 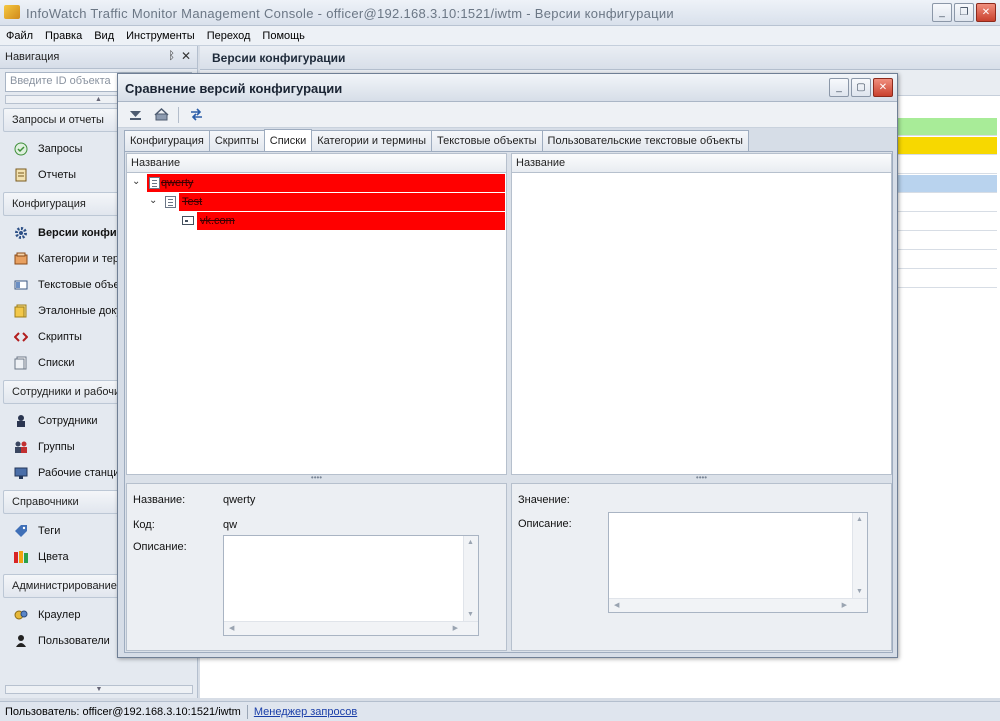 What do you see at coordinates (229, 36) in the screenshot?
I see `menu-go: Переход` at bounding box center [229, 36].